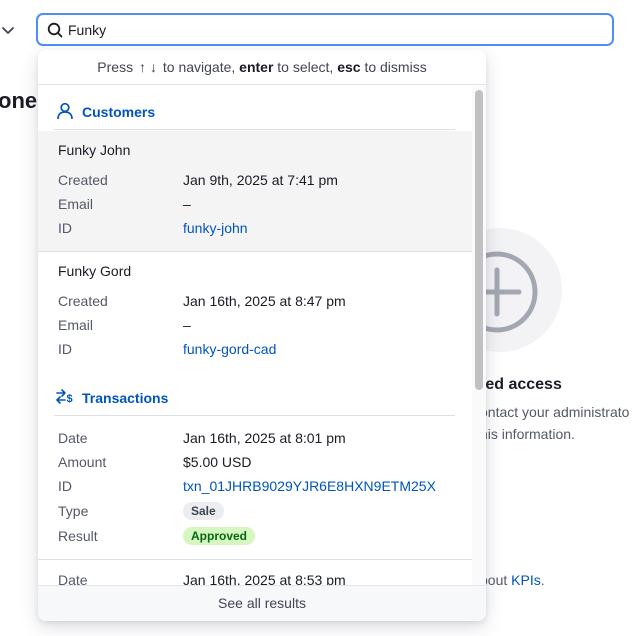 This screenshot has height=636, width=634. What do you see at coordinates (349, 67) in the screenshot?
I see `hint-esc-key: esc` at bounding box center [349, 67].